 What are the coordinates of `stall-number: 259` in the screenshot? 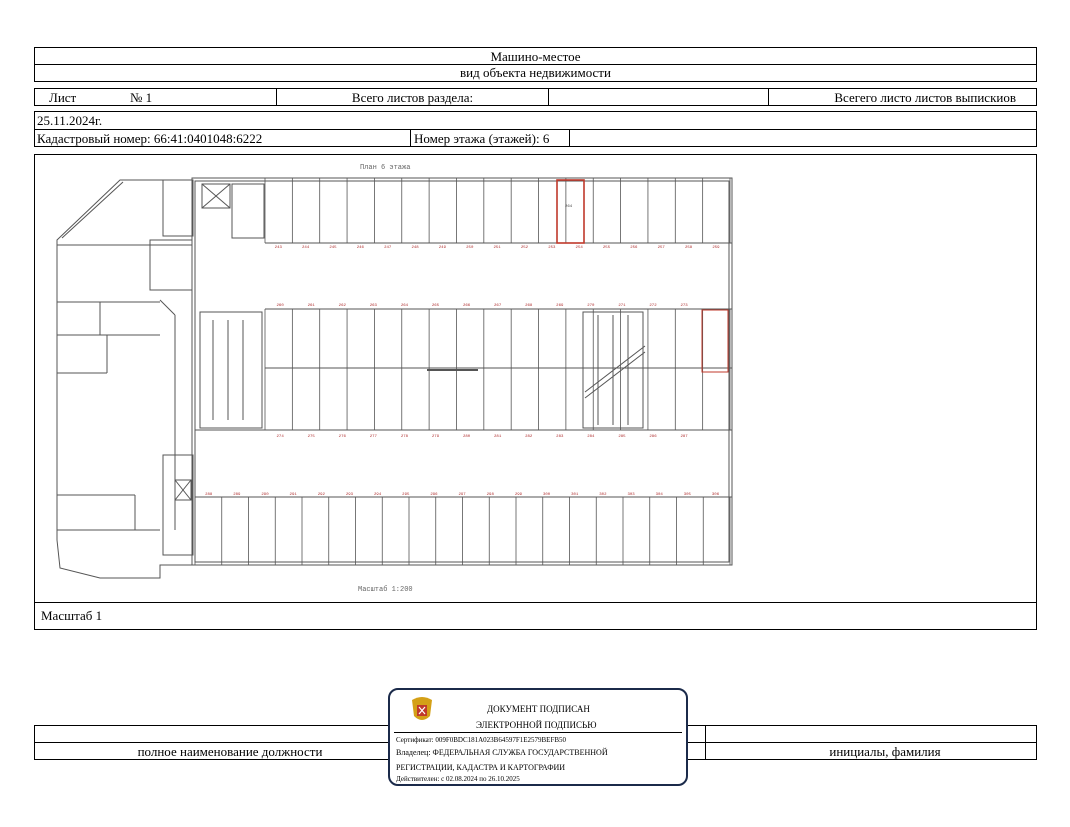 It's located at (716, 248).